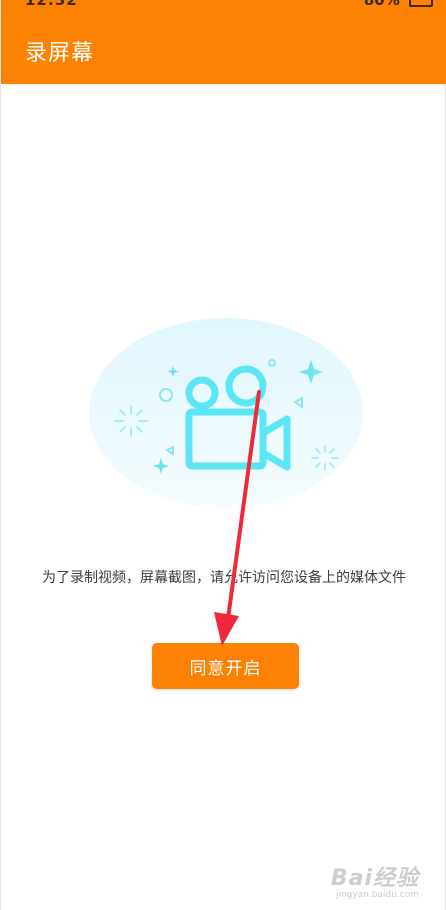 The width and height of the screenshot is (446, 910). What do you see at coordinates (377, 895) in the screenshot?
I see `watermark-sub: jingyan.baidu.com` at bounding box center [377, 895].